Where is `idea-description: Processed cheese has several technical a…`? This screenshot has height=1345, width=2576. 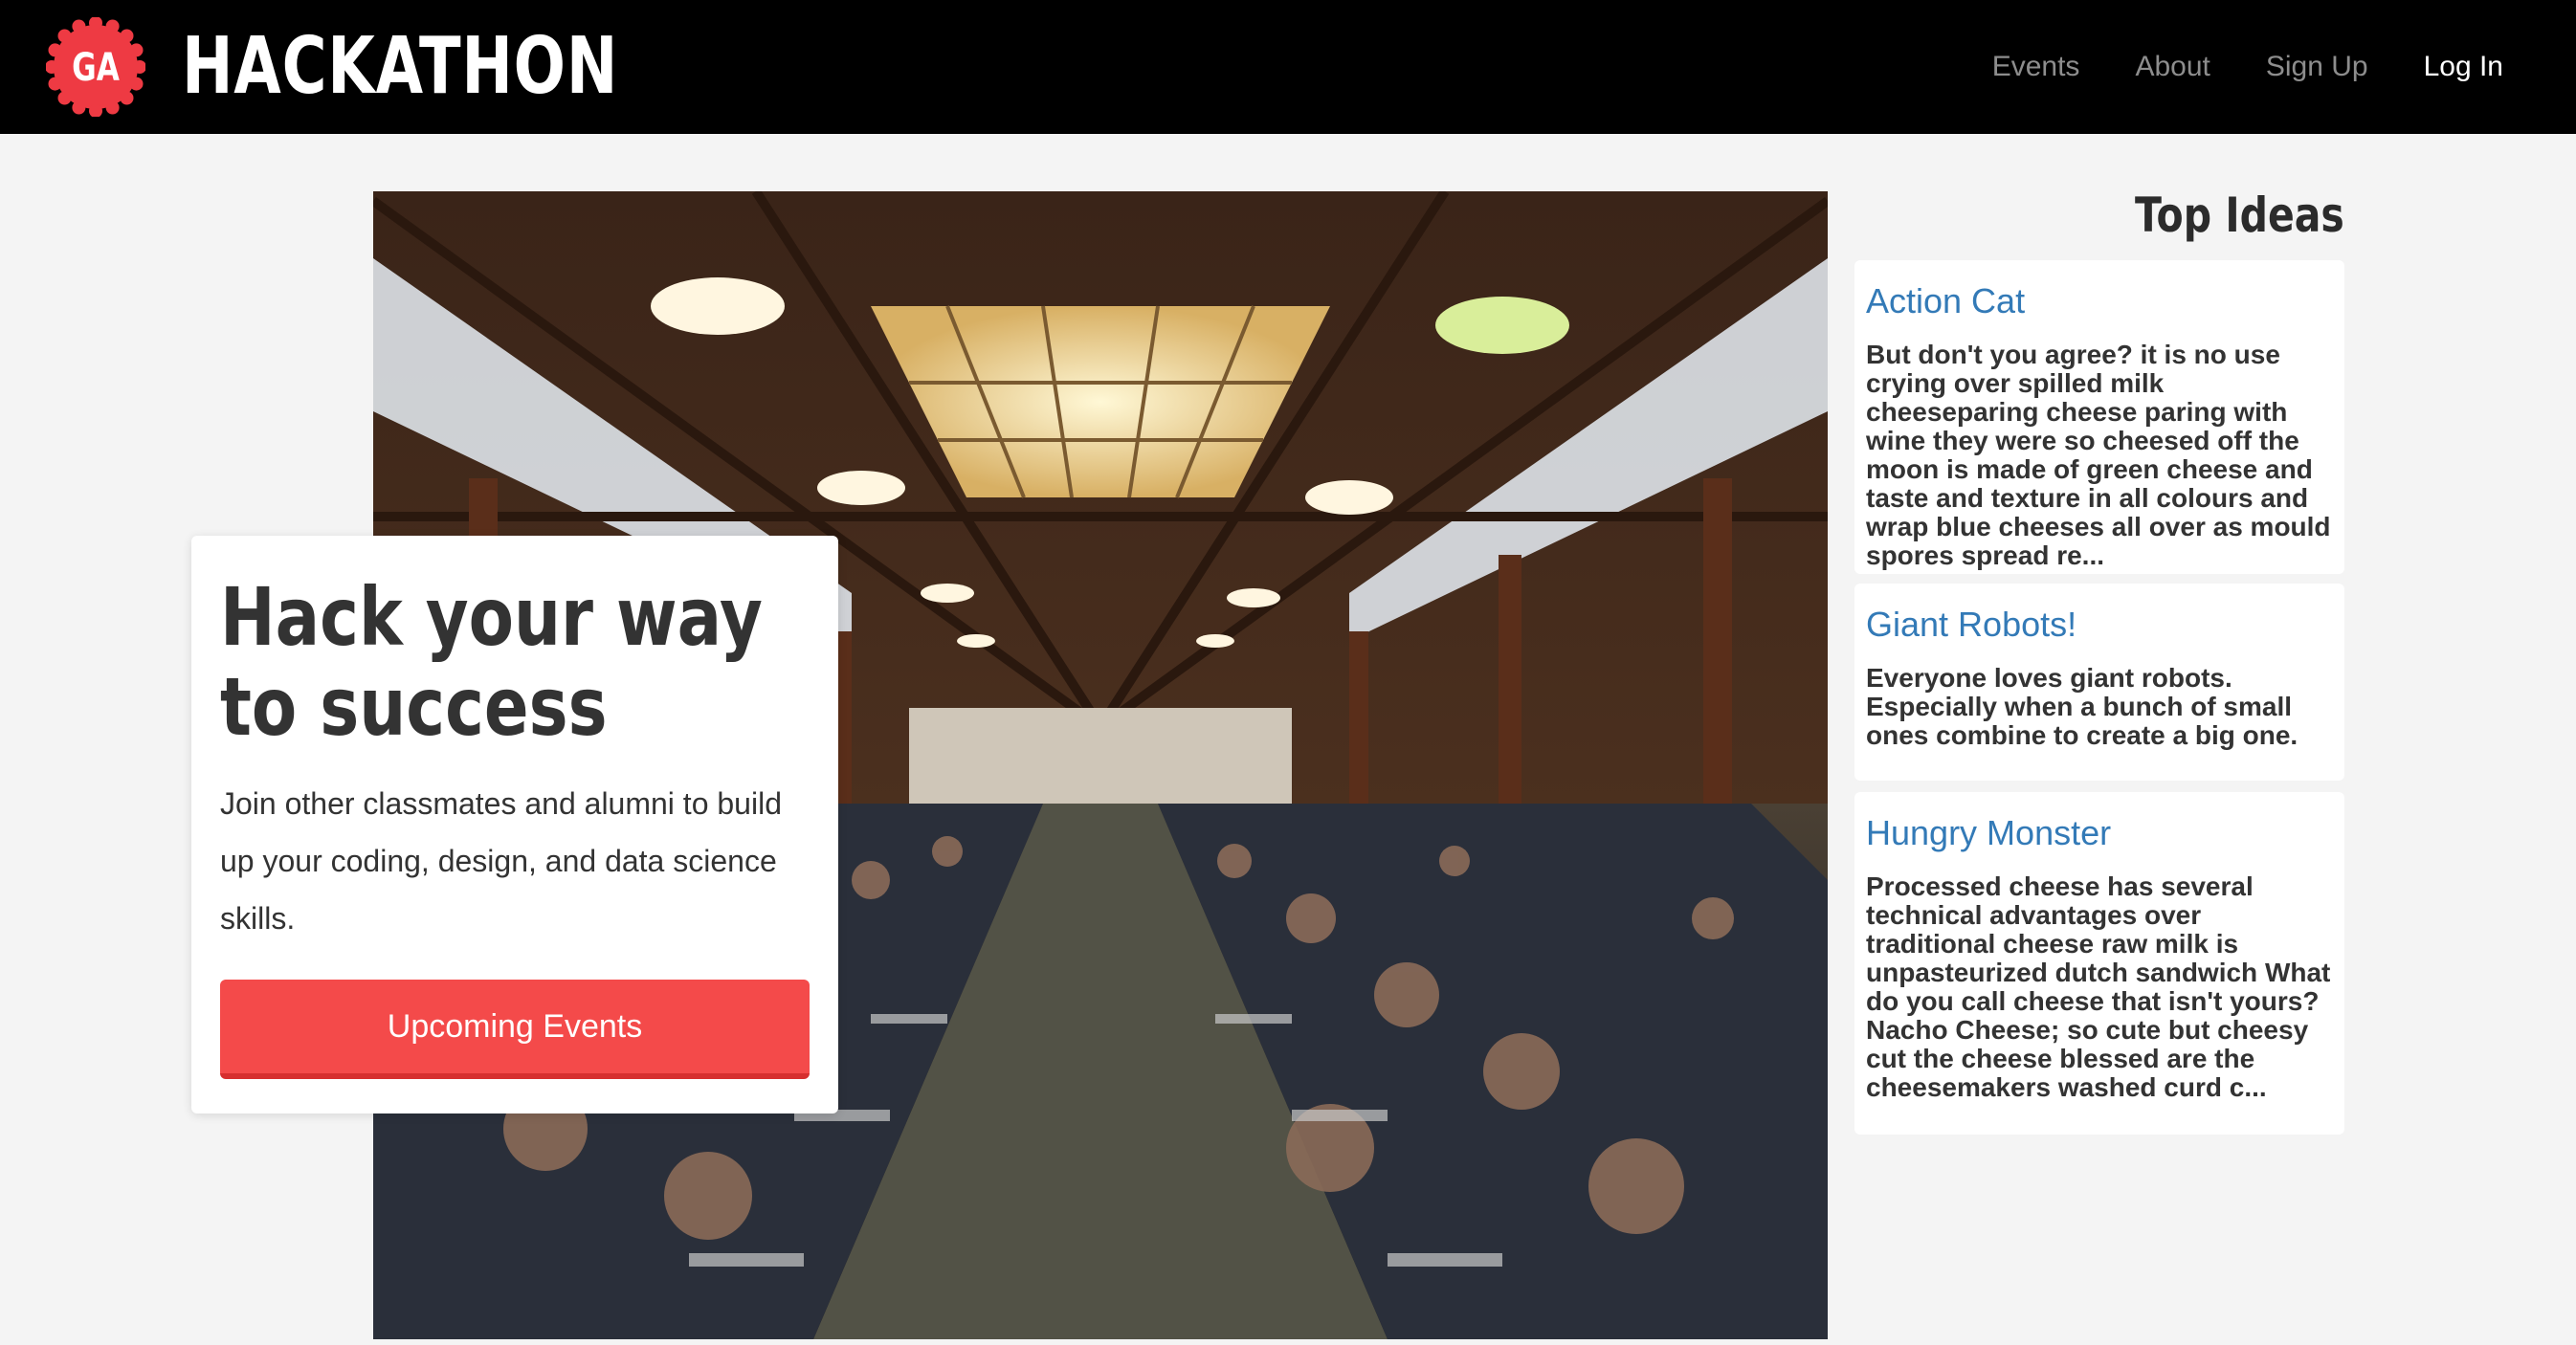
idea-description: Processed cheese has several technical a… is located at coordinates (2098, 986).